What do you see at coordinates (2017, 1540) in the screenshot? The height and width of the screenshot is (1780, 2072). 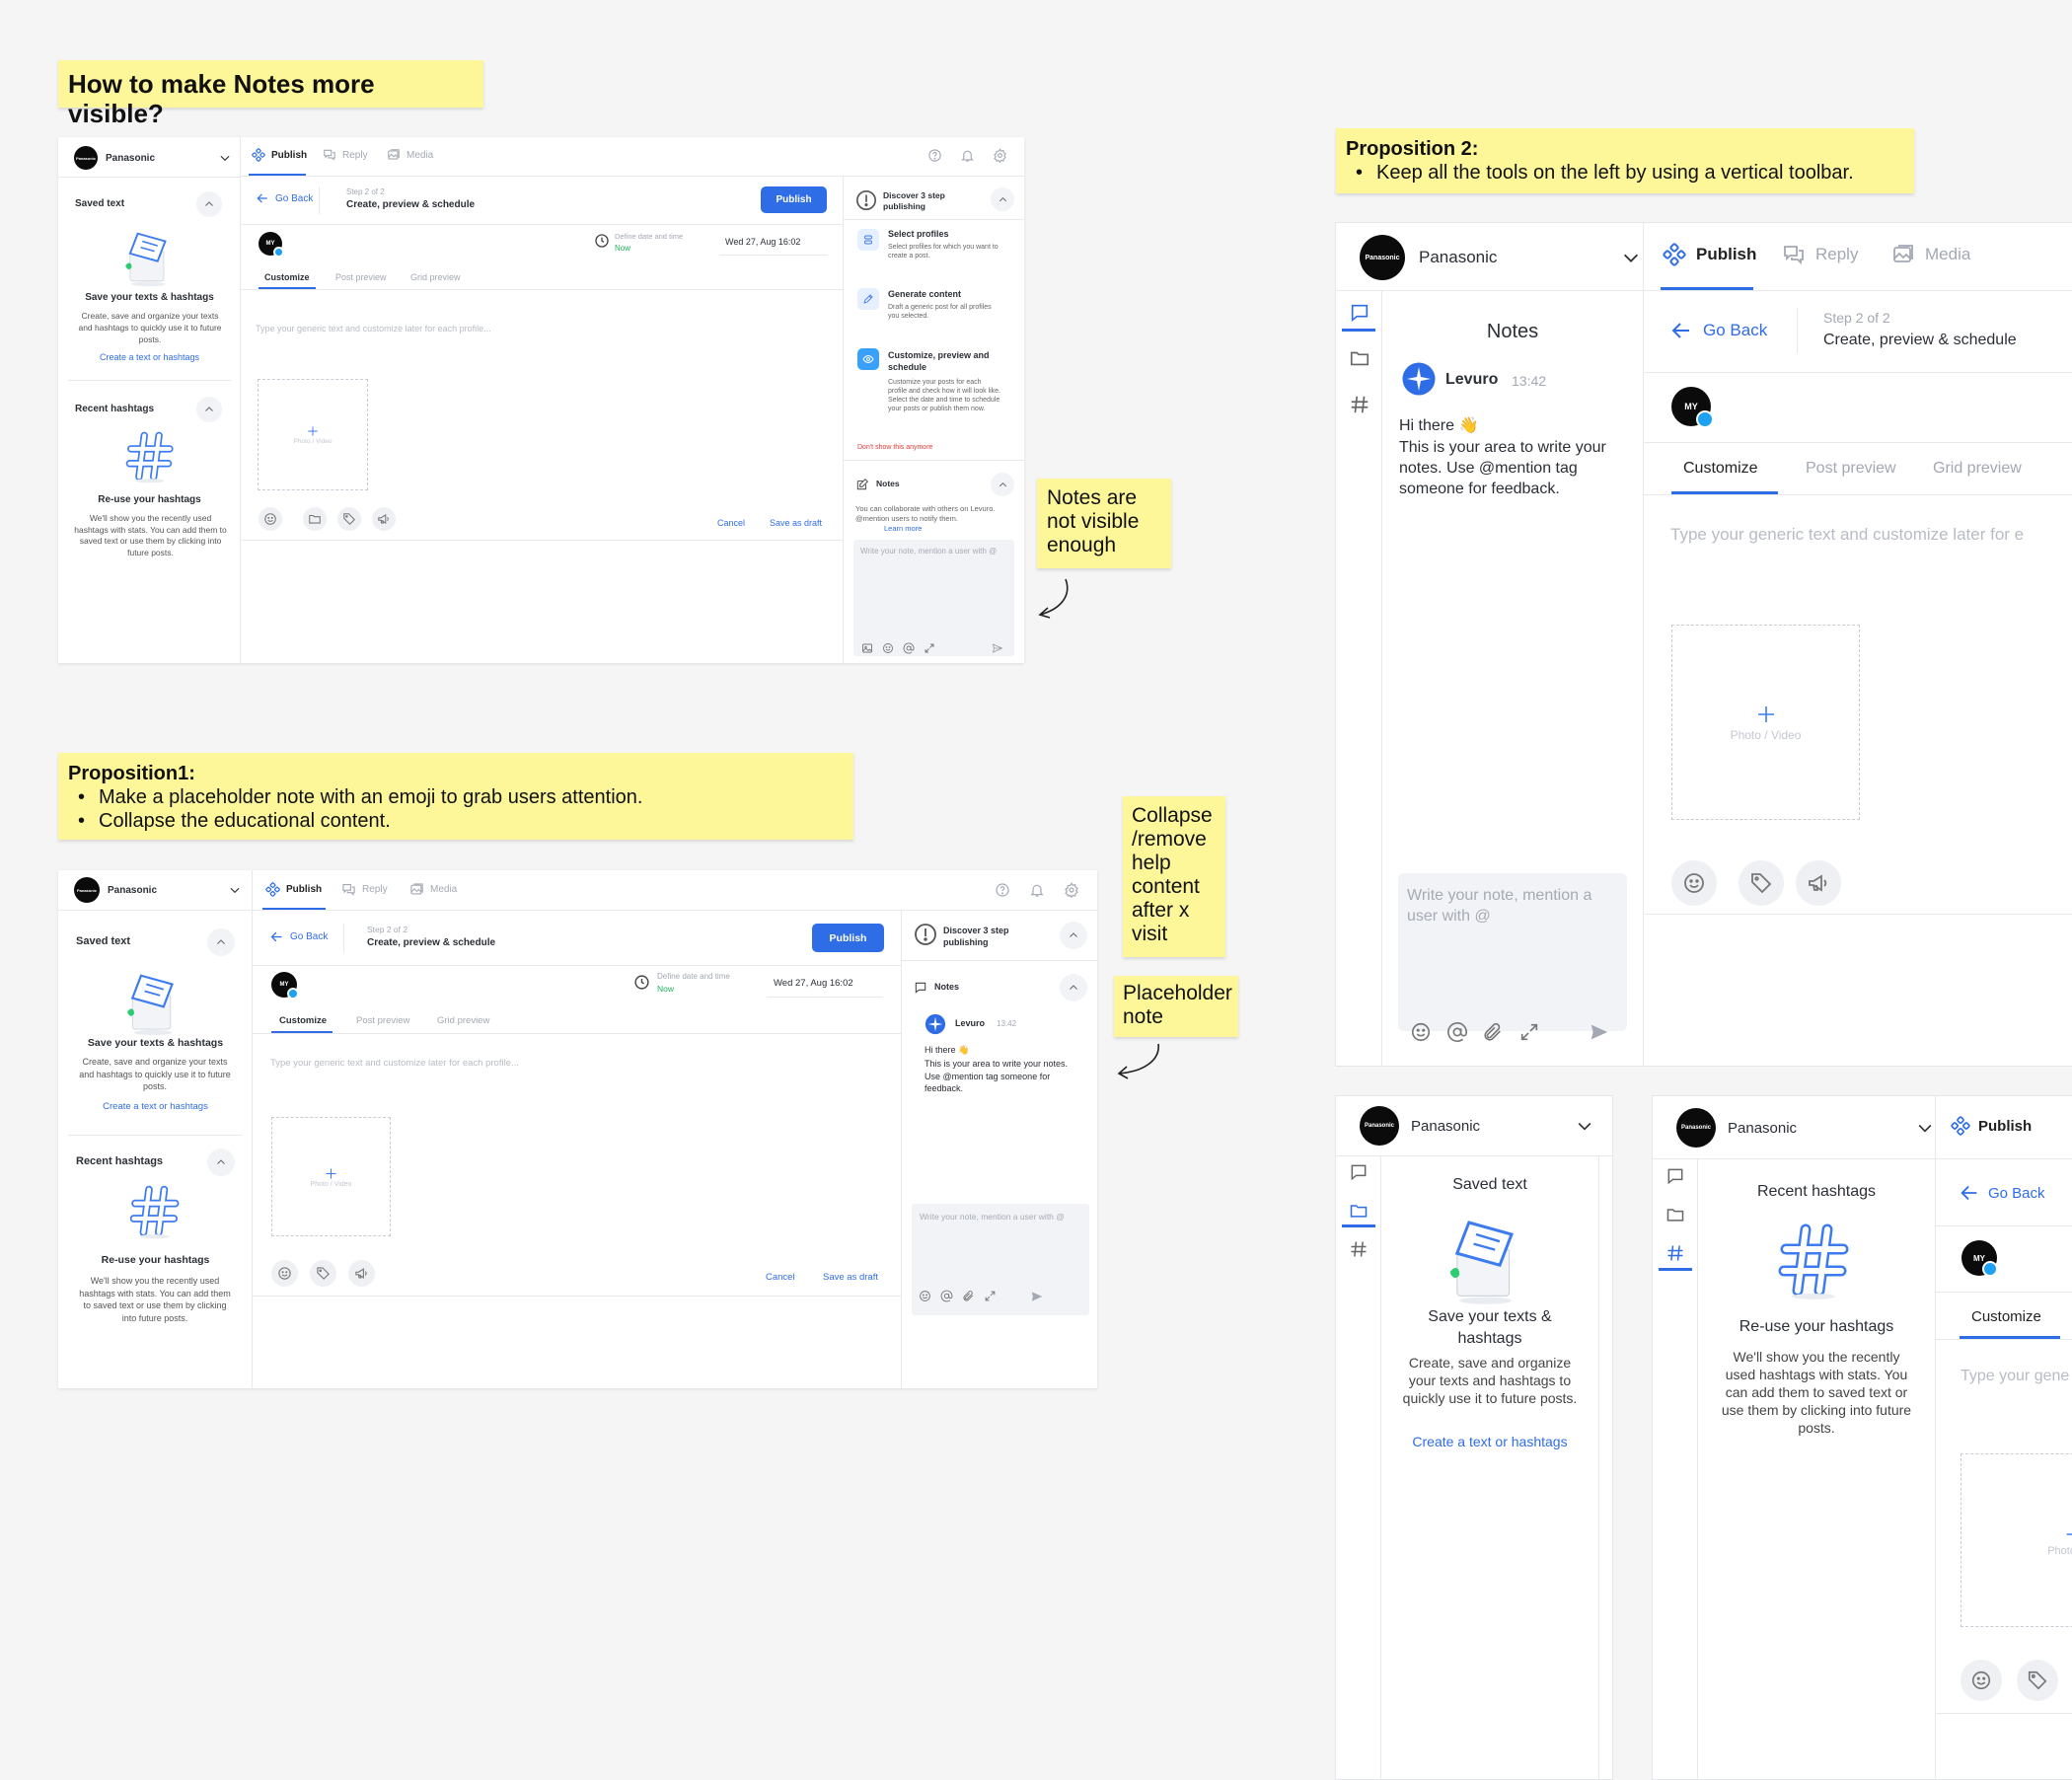 I see `photo-video-dropzone: Photo / Vid` at bounding box center [2017, 1540].